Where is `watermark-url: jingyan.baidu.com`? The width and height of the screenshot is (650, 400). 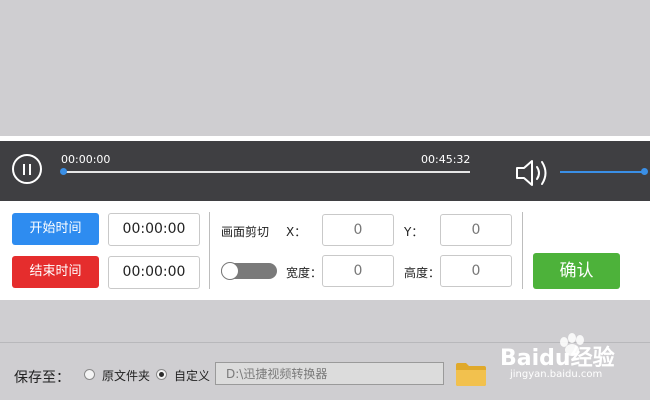 watermark-url: jingyan.baidu.com is located at coordinates (556, 374).